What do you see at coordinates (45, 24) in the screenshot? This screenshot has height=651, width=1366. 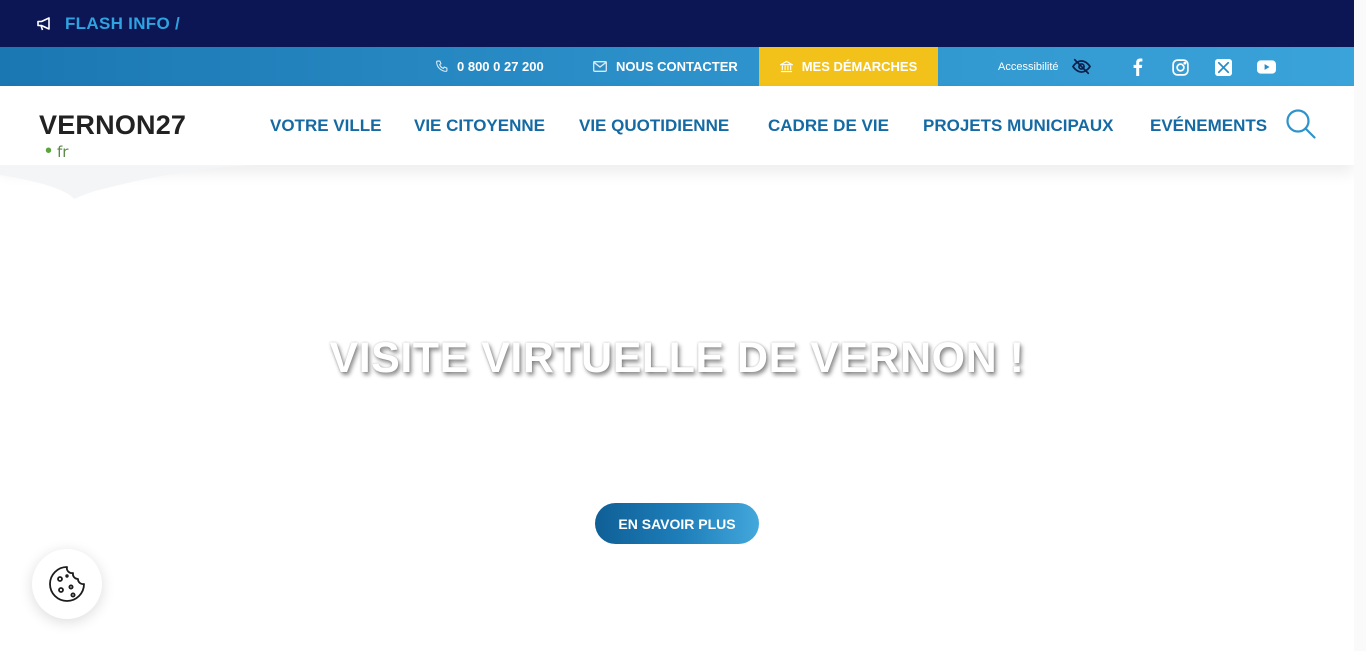 I see `megaphone-icon` at bounding box center [45, 24].